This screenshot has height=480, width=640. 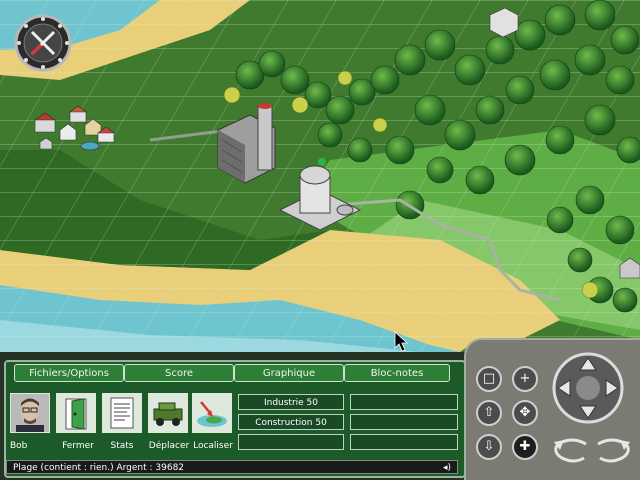 I want to click on localiser-button, so click(x=212, y=413).